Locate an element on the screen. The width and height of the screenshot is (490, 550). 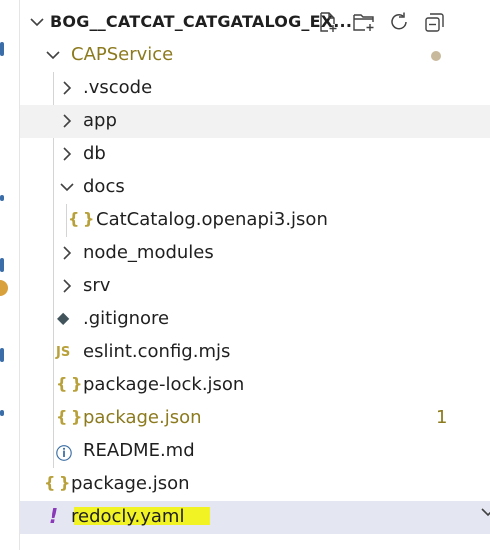
file-label: CatCatalog.openapi3.json is located at coordinates (212, 219).